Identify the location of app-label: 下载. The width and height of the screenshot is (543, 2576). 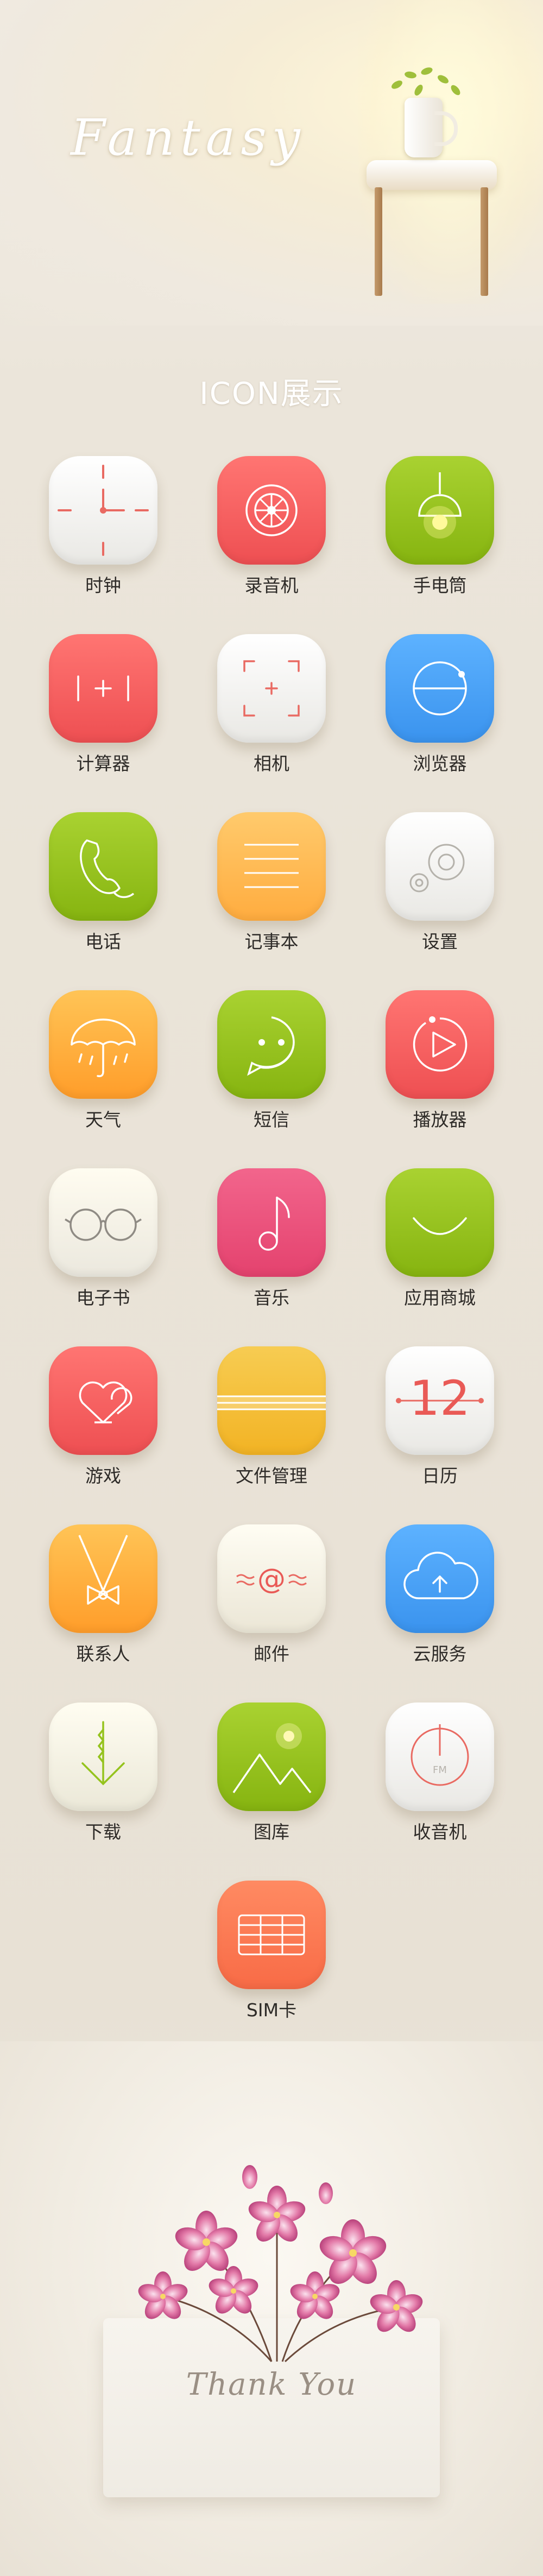
(103, 1832).